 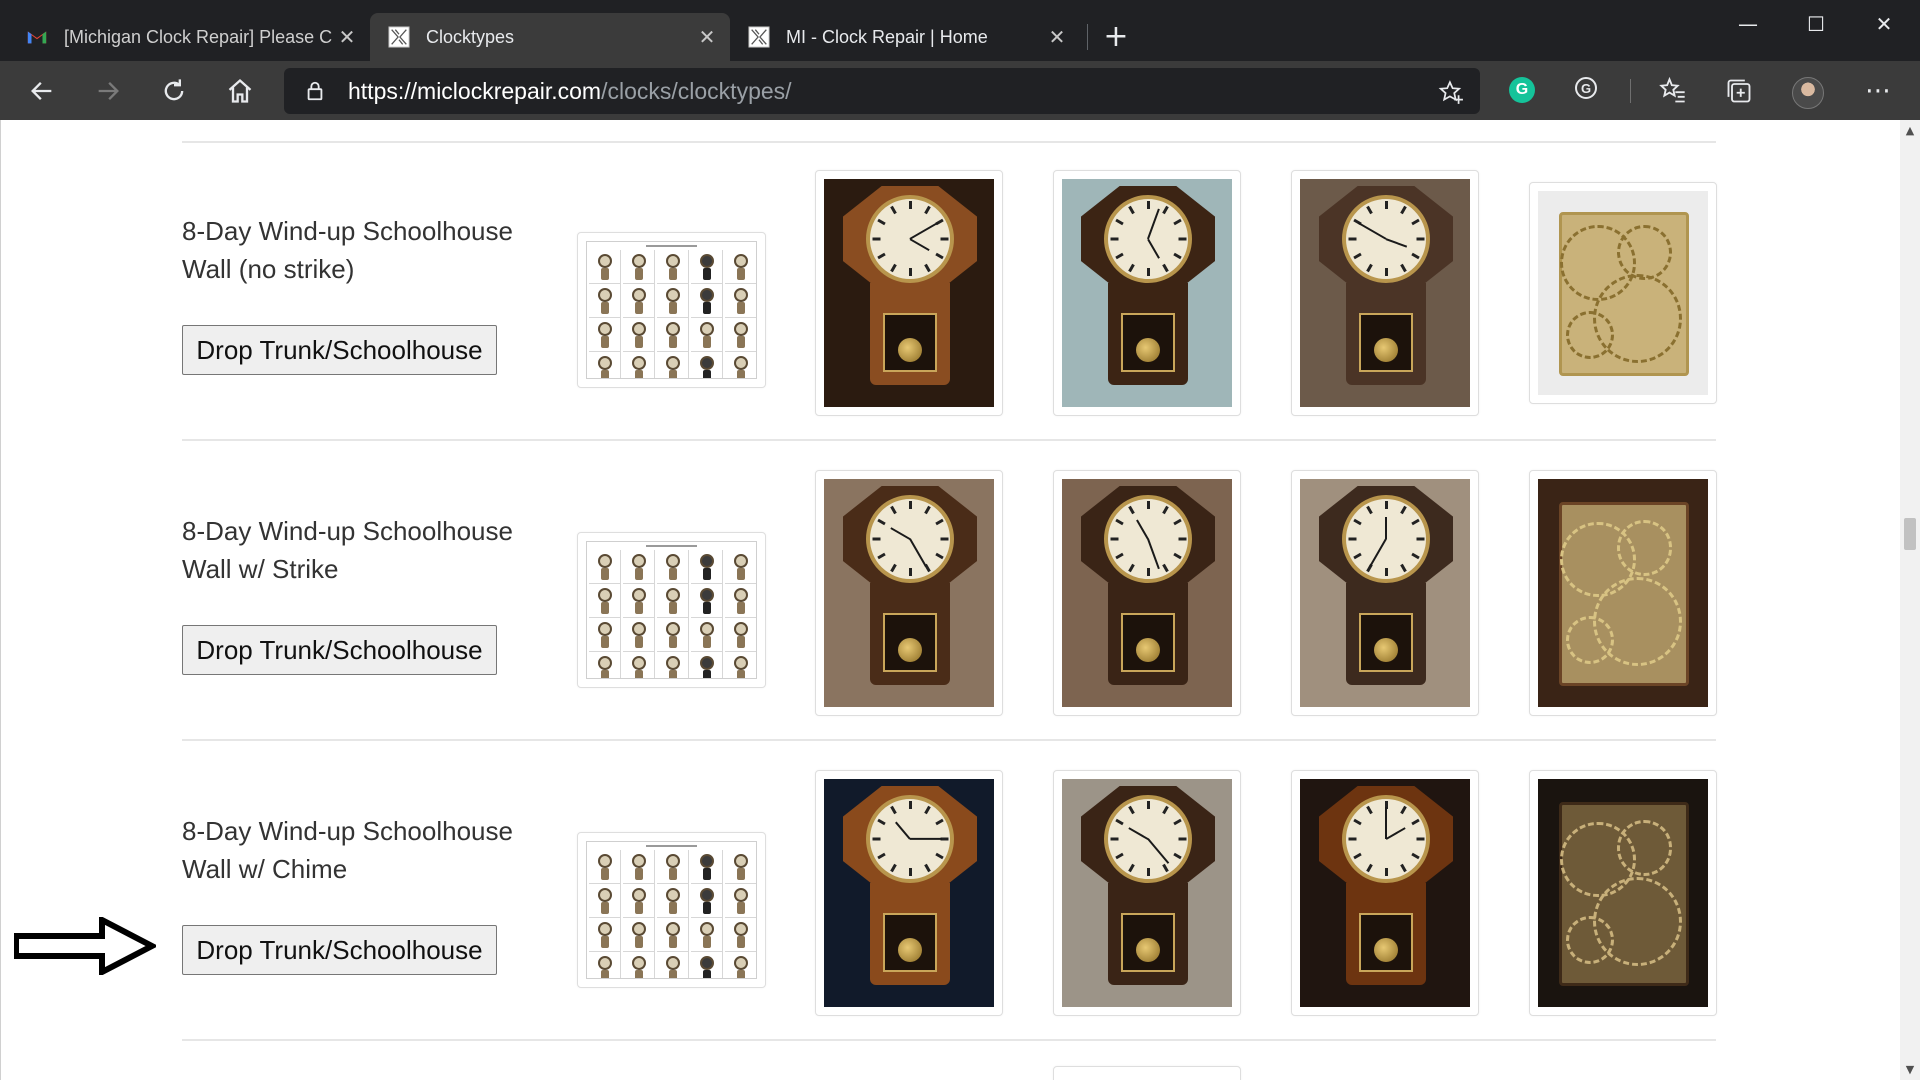 I want to click on collections-icon, so click(x=1739, y=91).